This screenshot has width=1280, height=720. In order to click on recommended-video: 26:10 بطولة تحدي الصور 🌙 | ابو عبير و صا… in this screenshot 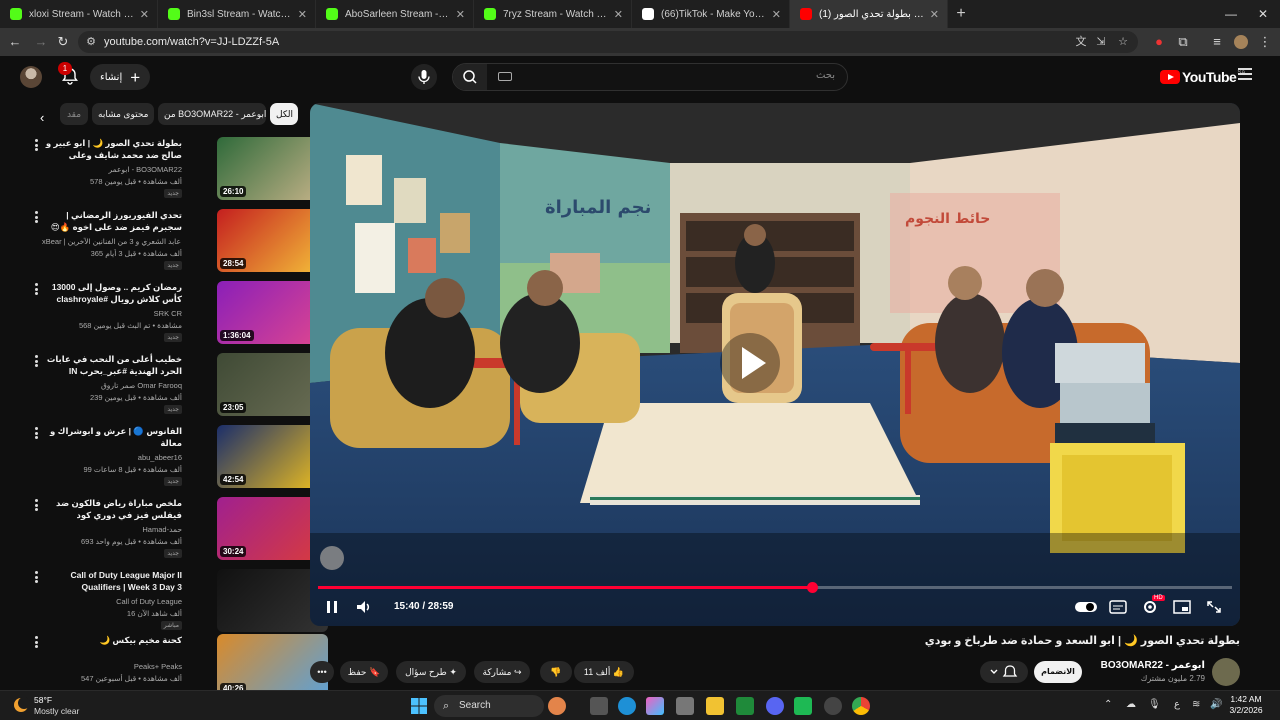, I will do `click(179, 170)`.